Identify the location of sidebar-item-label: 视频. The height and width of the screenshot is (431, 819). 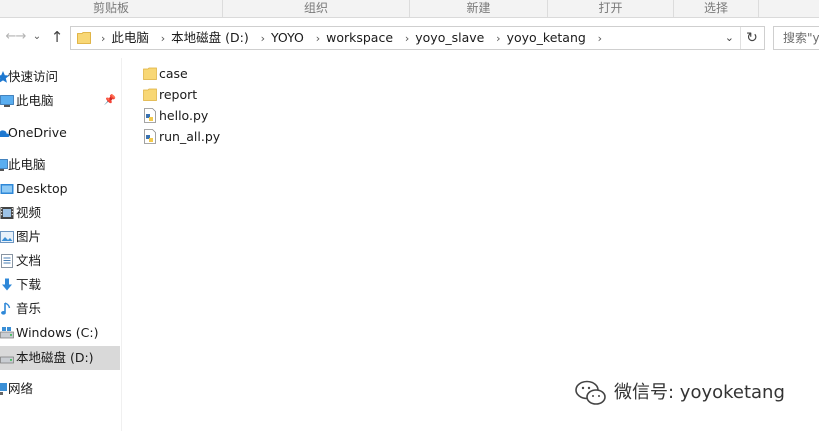
(29, 212).